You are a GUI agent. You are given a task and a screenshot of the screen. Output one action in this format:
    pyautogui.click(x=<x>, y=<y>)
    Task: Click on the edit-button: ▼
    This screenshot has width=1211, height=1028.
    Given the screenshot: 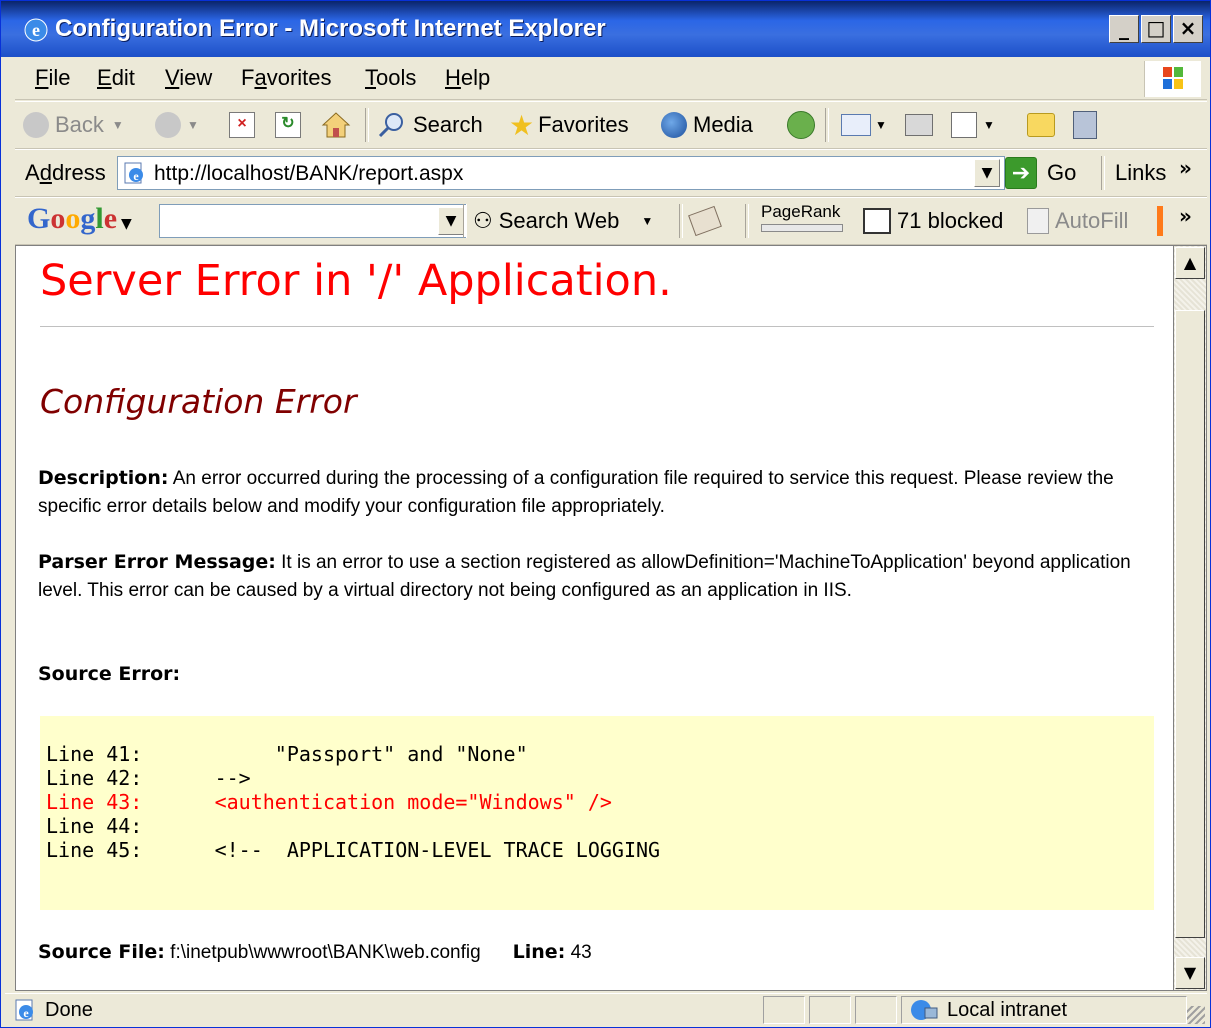 What is the action you would take?
    pyautogui.click(x=973, y=125)
    